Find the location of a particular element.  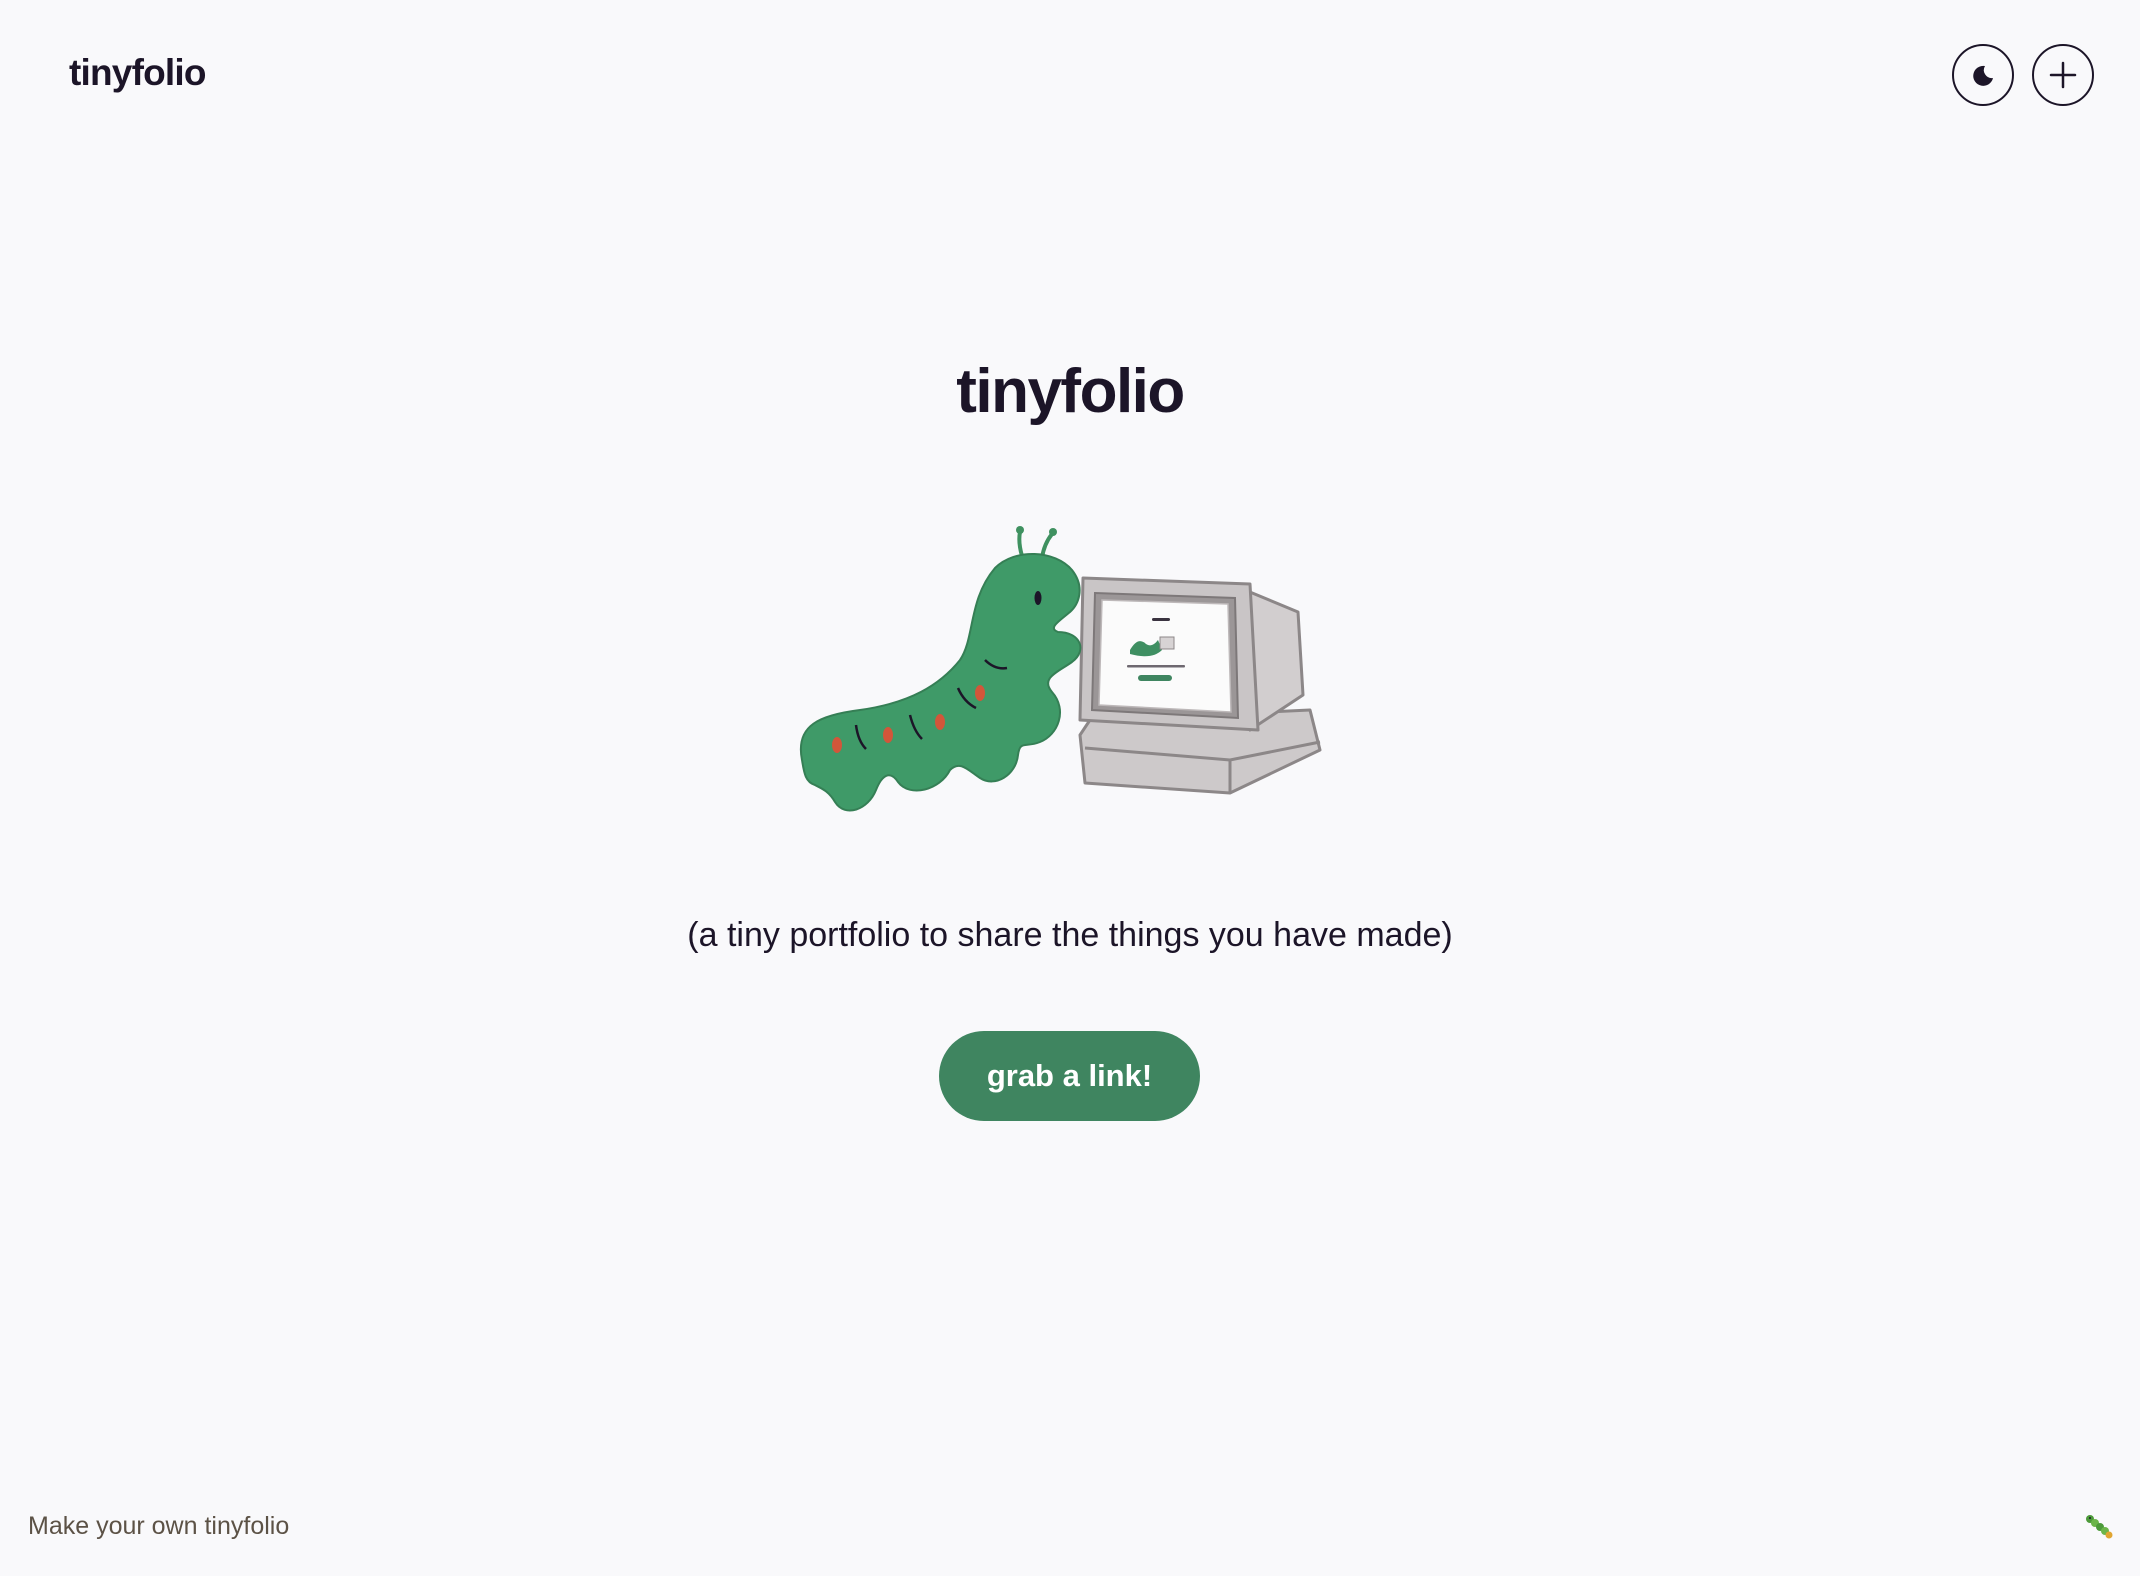

add-button is located at coordinates (2063, 75).